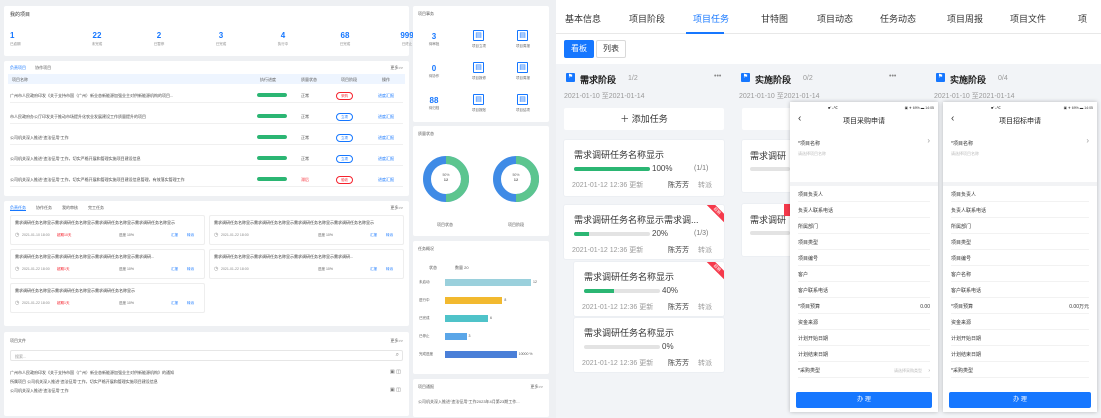 The image size is (1101, 418). Describe the element at coordinates (644, 119) in the screenshot. I see `add-task-button: ＋ 添加任务` at that location.